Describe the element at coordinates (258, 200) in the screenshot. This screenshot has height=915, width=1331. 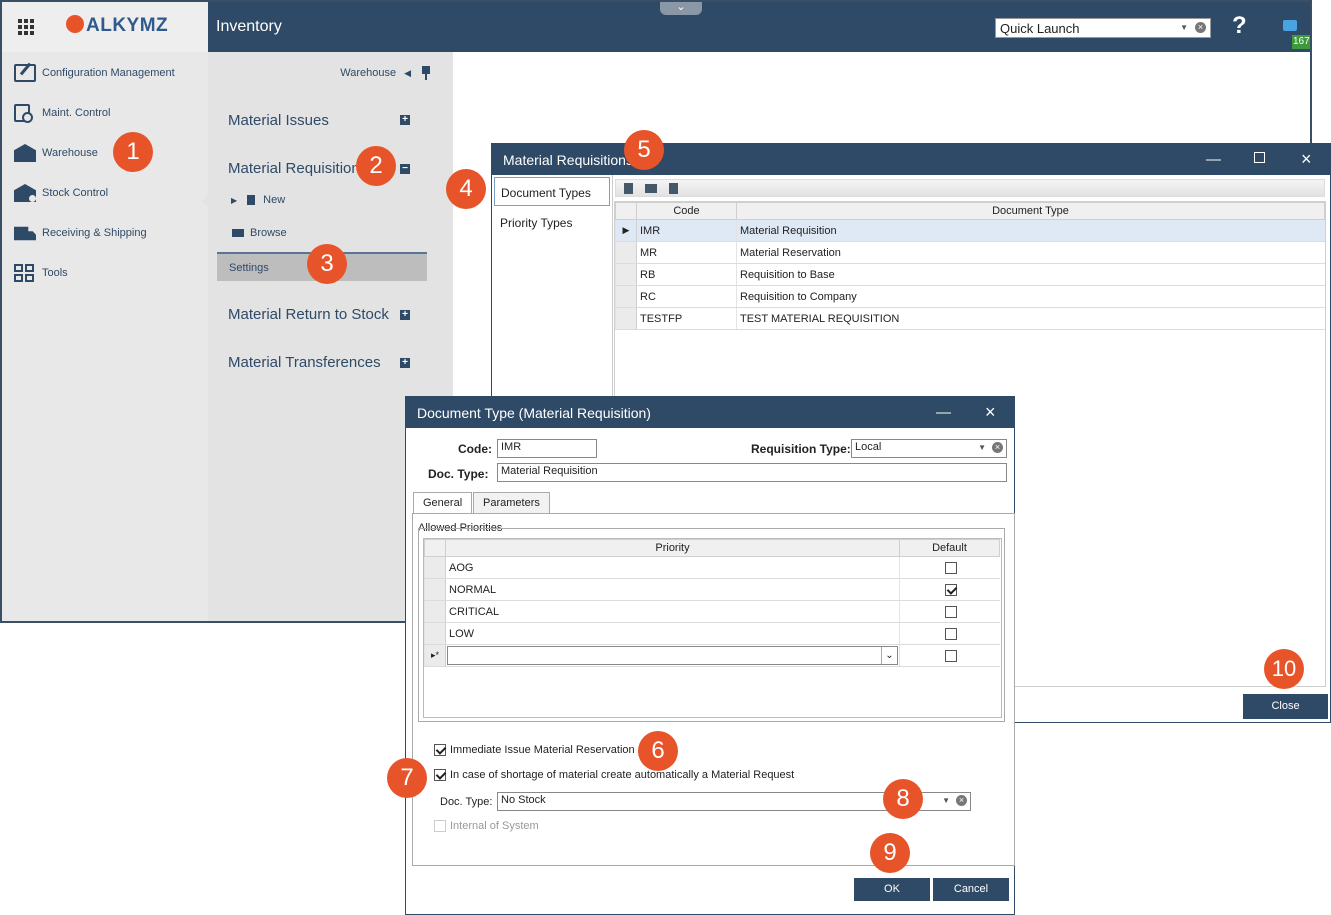
I see `subnav-item-new: ▶ New` at that location.